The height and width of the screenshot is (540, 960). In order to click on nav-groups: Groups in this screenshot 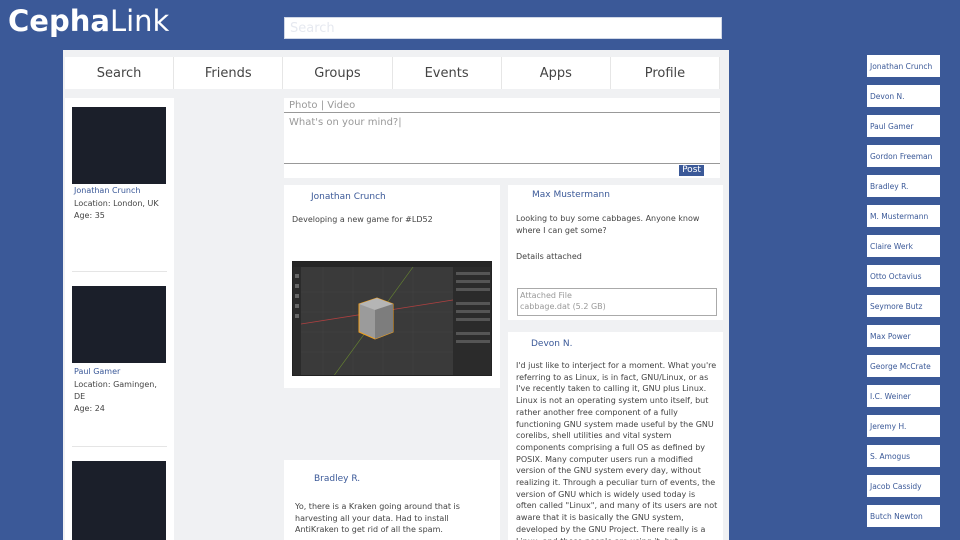, I will do `click(338, 73)`.